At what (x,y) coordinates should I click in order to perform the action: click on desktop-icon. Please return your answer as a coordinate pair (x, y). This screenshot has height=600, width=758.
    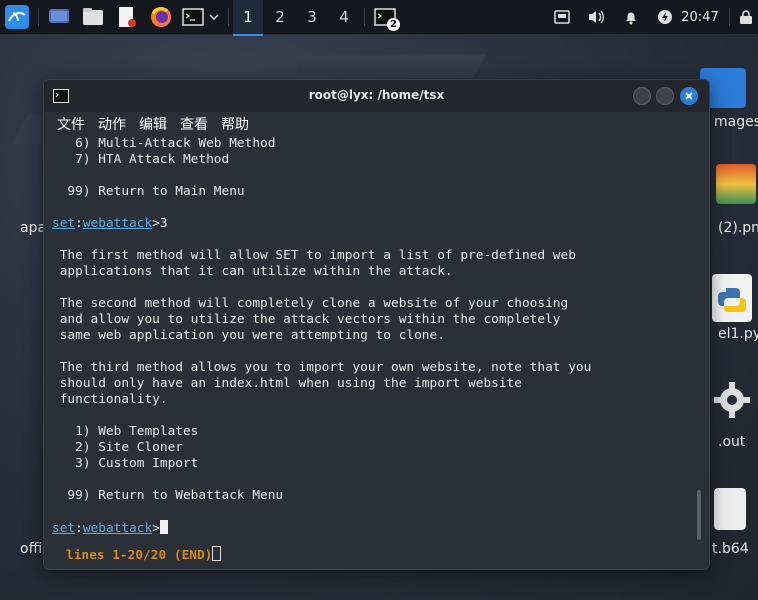
    Looking at the image, I should click on (59, 16).